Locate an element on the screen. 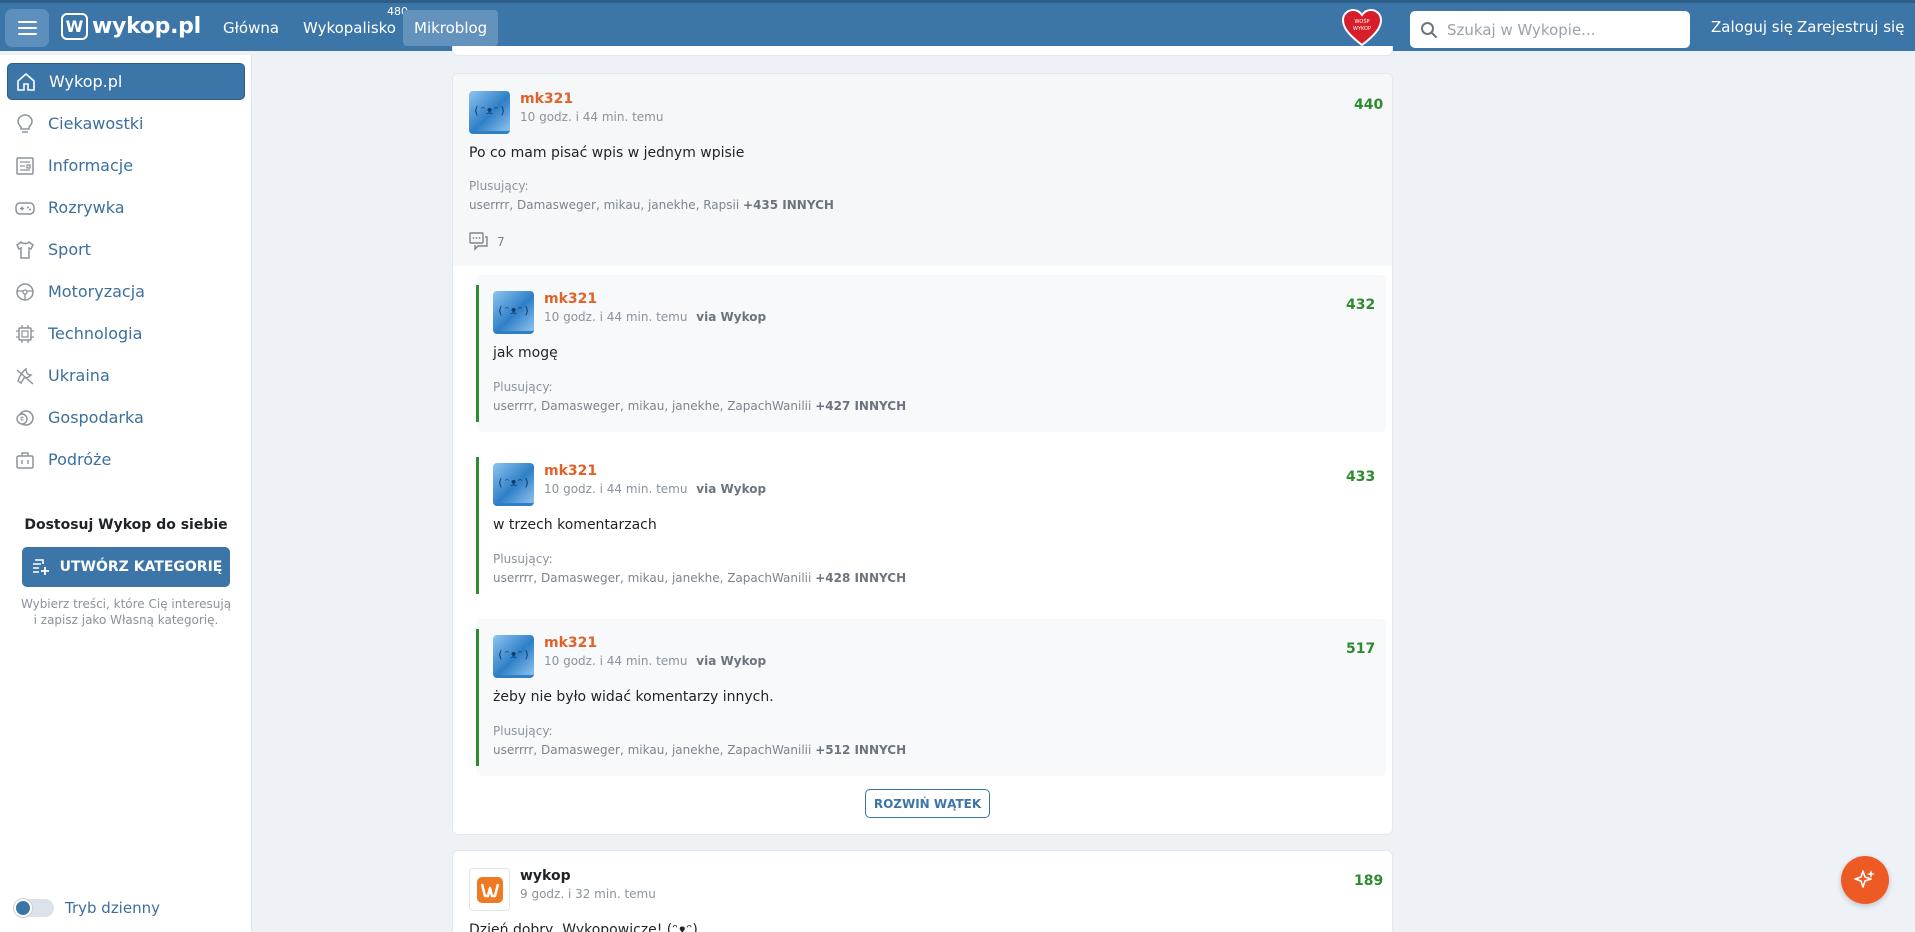  sidebar-item-label: Motoryzacja is located at coordinates (96, 291).